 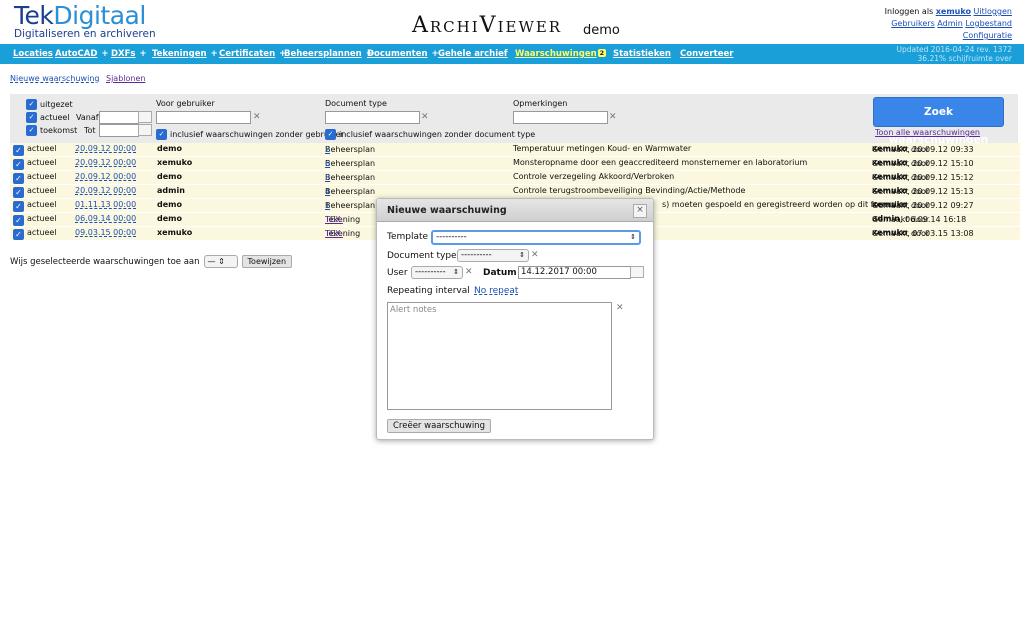 What do you see at coordinates (76, 54) in the screenshot?
I see `nav-label: AutoCAD` at bounding box center [76, 54].